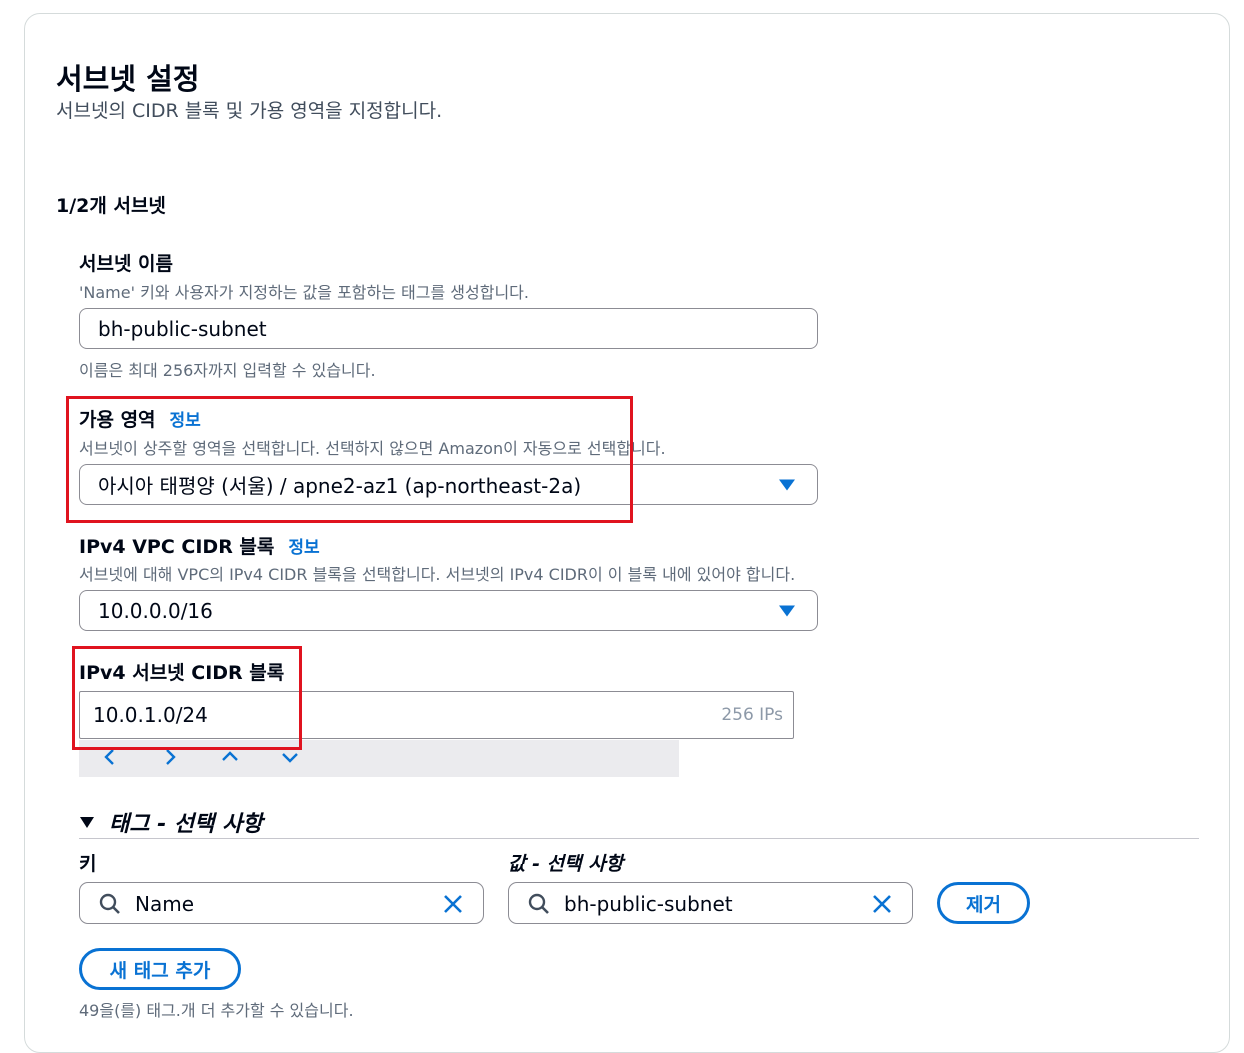 The width and height of the screenshot is (1244, 1053). I want to click on vpc-cidr-label-row: IPv4 VPC CIDR 블록 정보, so click(199, 545).